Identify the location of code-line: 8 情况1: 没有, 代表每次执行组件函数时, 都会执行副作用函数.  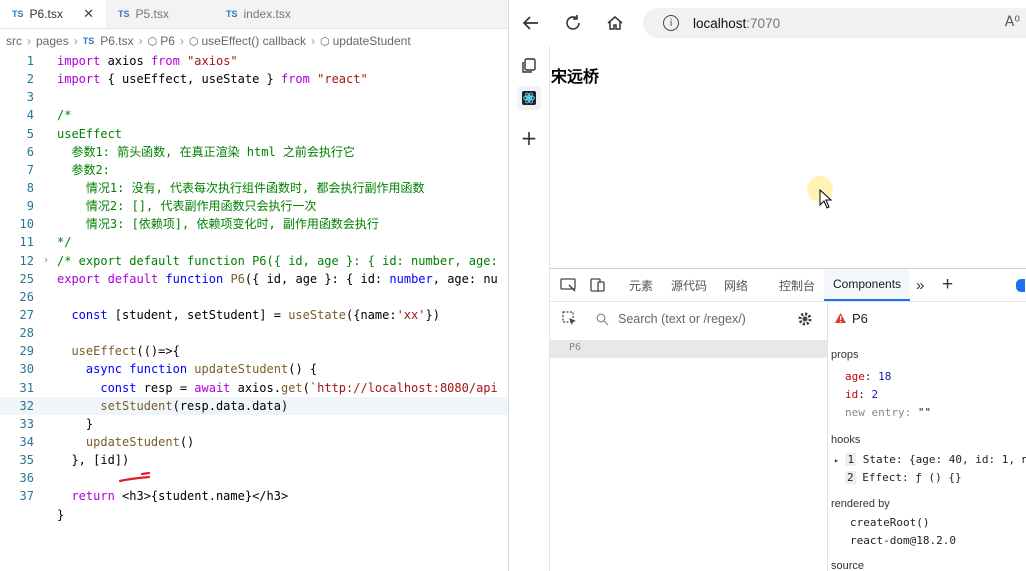
(254, 188).